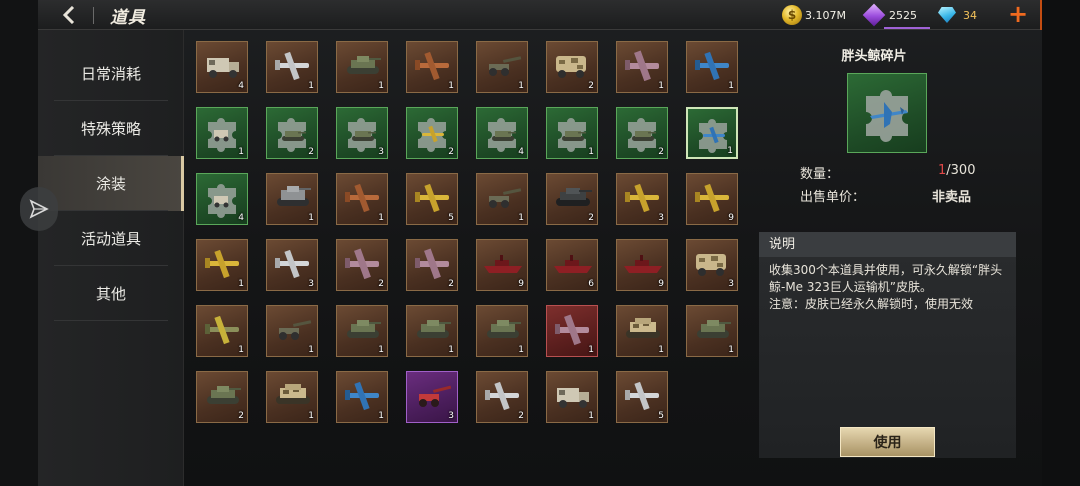 The width and height of the screenshot is (1080, 486). What do you see at coordinates (111, 128) in the screenshot?
I see `sidebar-item-strategy: 特殊策略` at bounding box center [111, 128].